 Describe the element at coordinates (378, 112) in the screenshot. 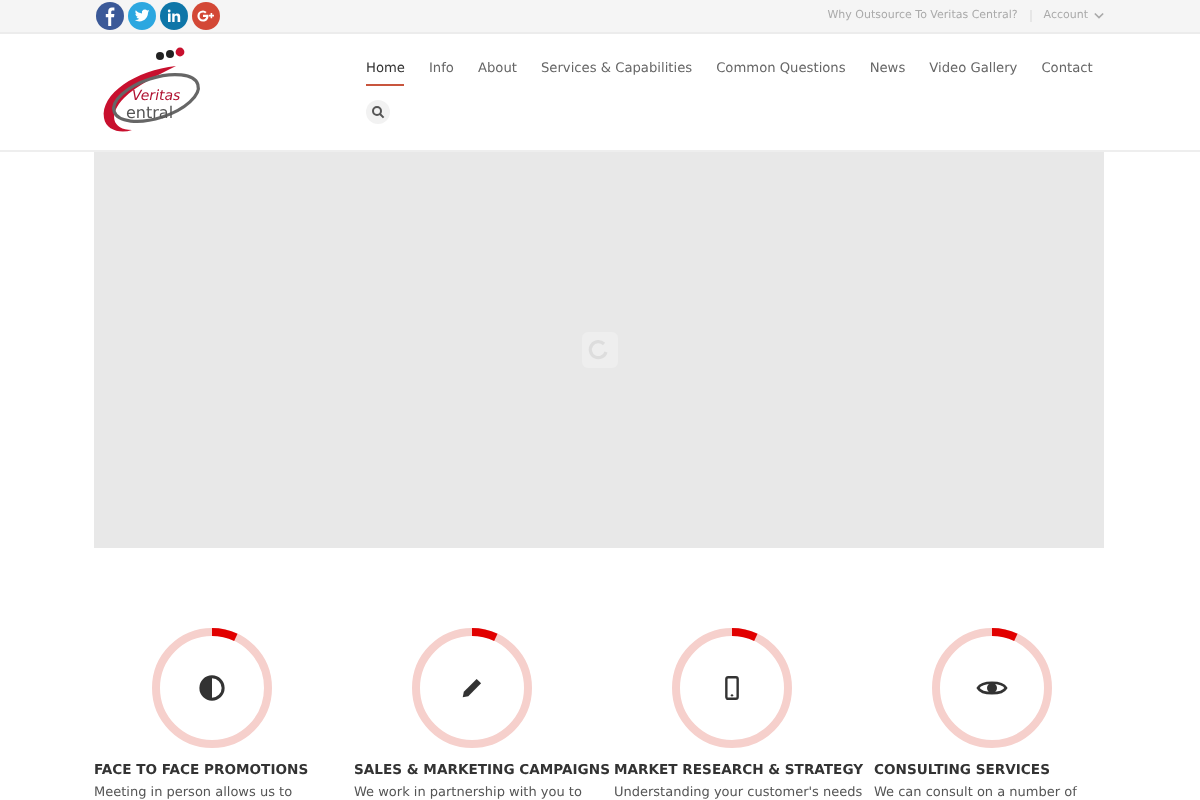

I see `search-icon` at that location.